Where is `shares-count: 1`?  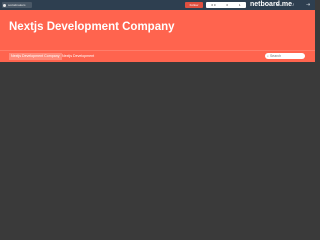 shares-count: 1 is located at coordinates (239, 5).